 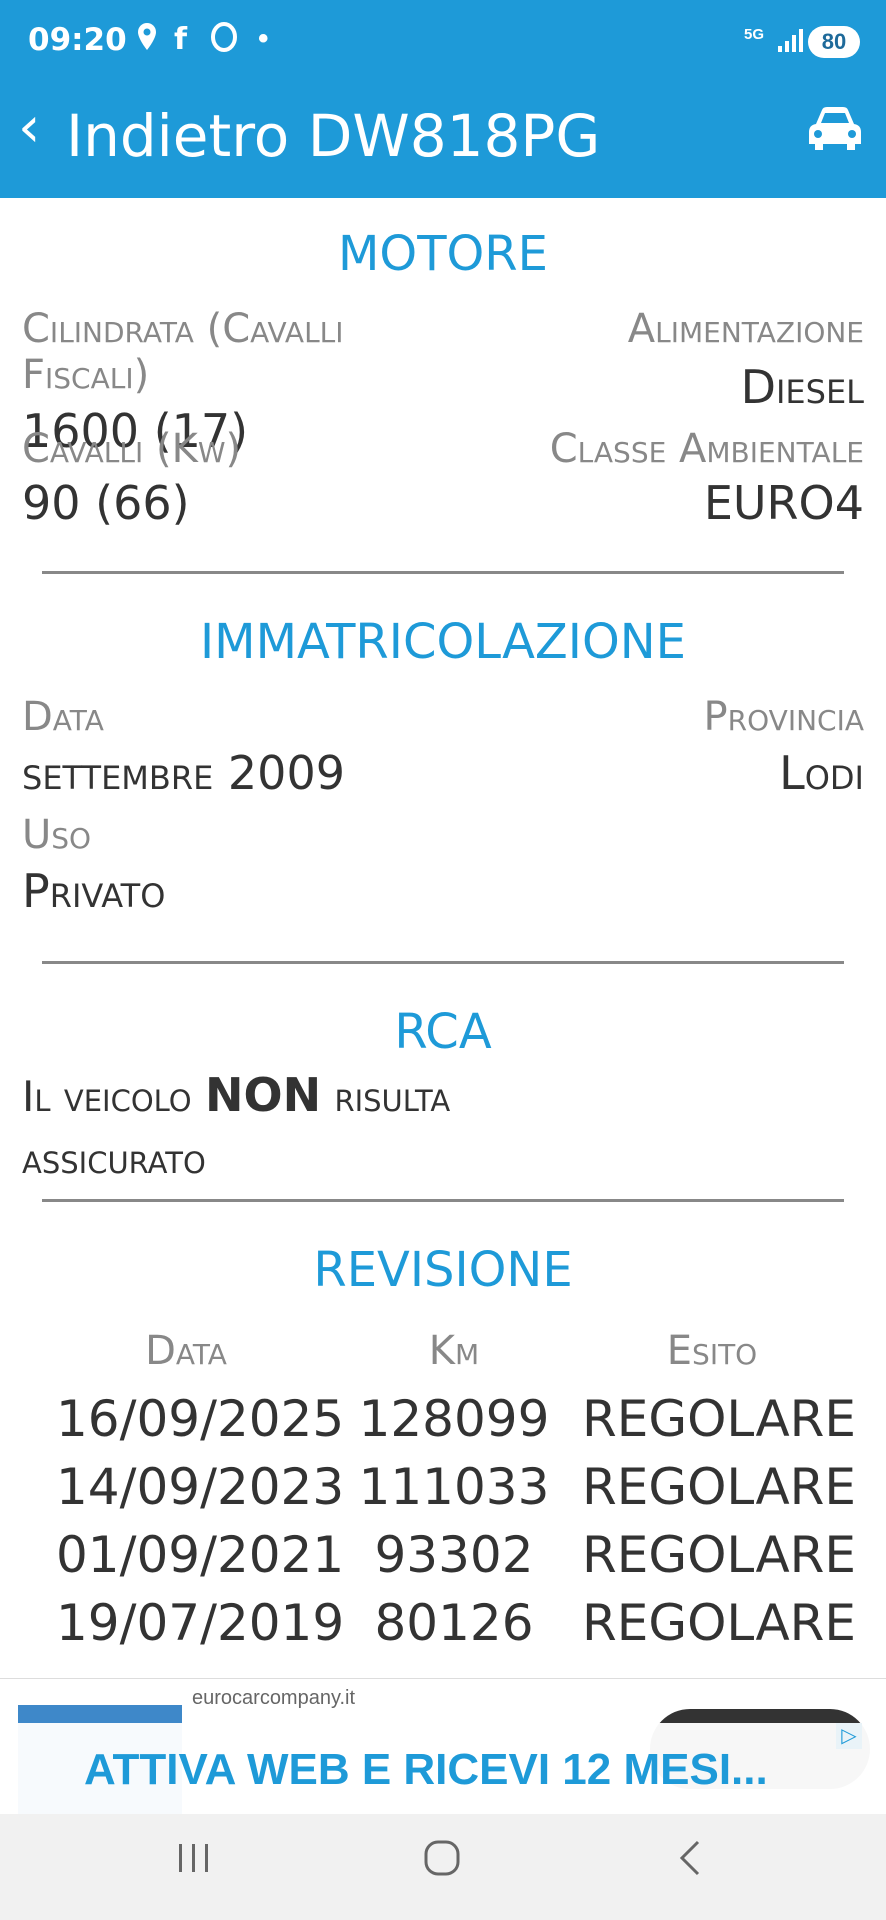 I want to click on provincia-label: Provincia, so click(x=783, y=717).